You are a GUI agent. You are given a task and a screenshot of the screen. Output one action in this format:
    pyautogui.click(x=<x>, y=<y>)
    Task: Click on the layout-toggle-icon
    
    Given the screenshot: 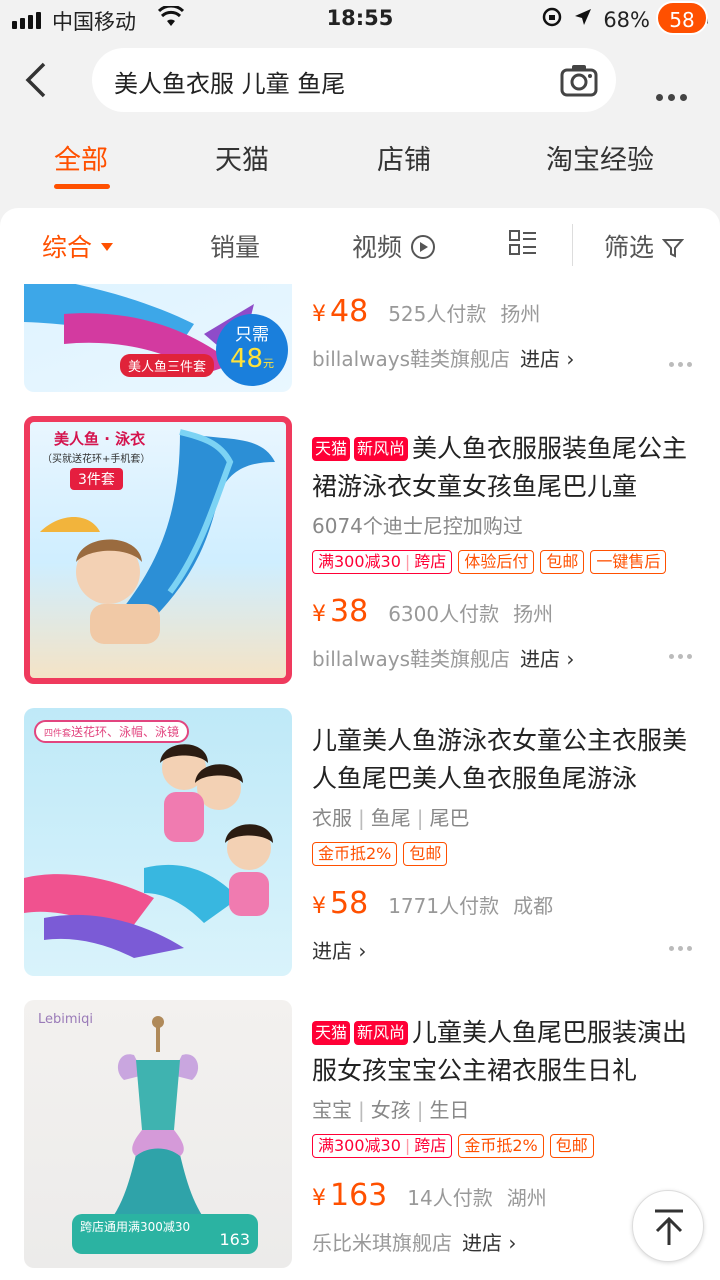 What is the action you would take?
    pyautogui.click(x=523, y=246)
    